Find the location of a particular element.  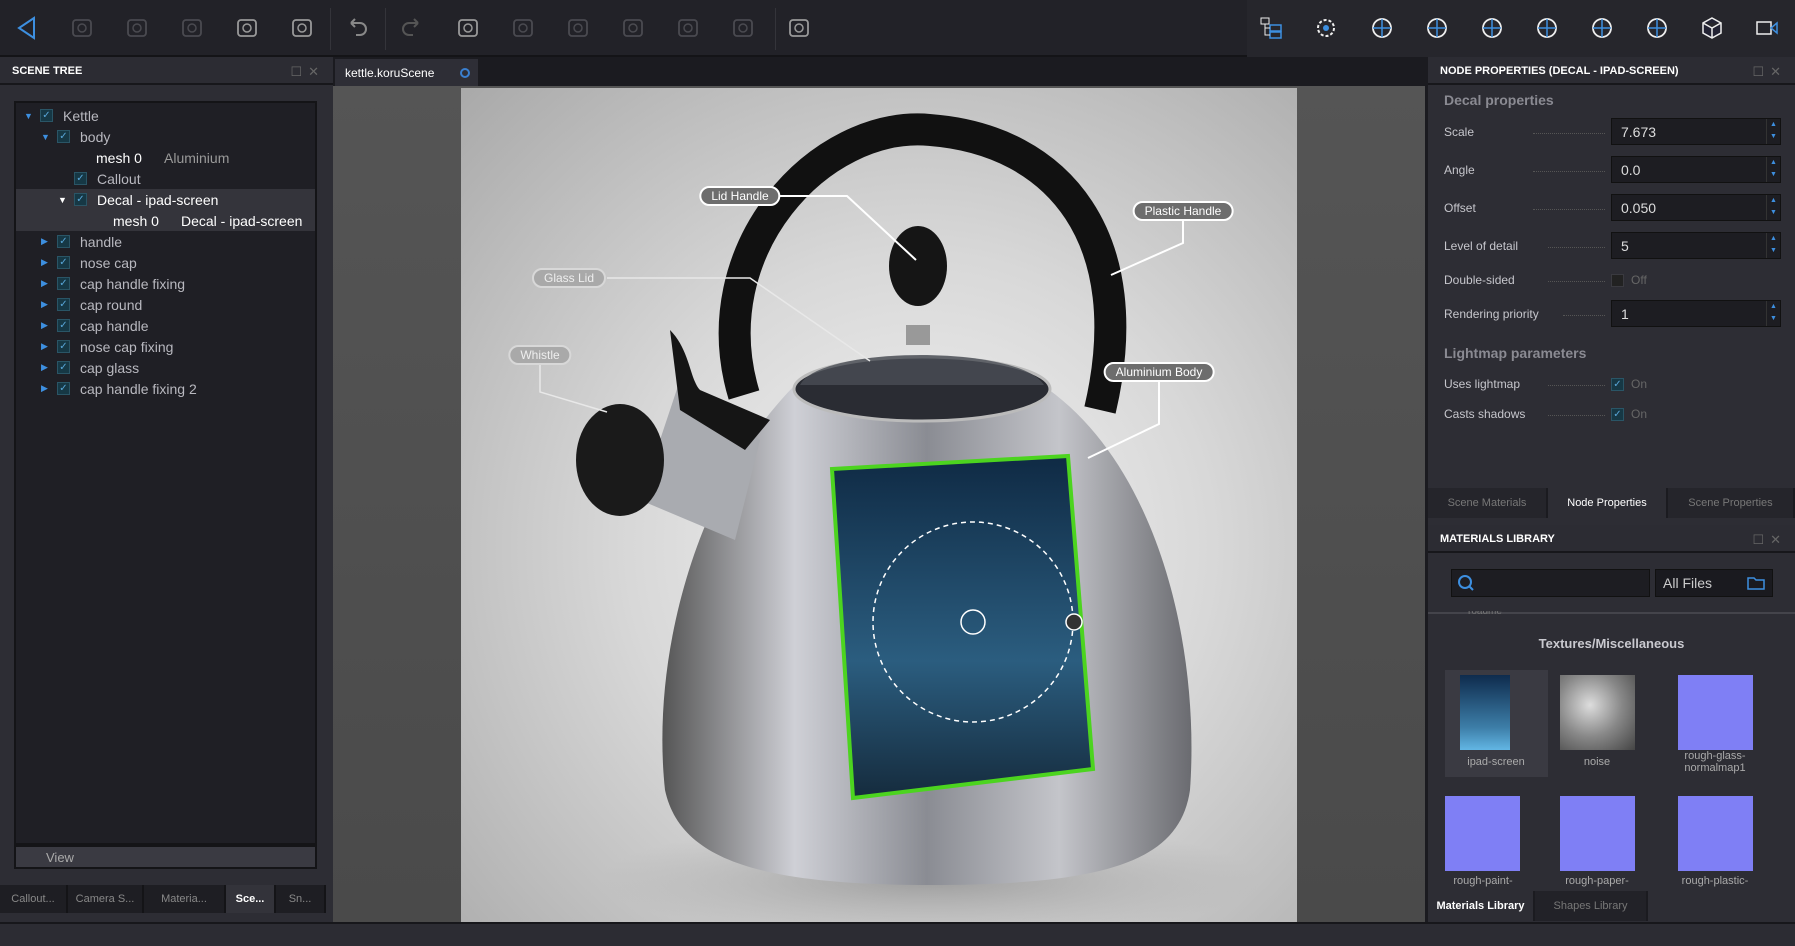

tree-item: mesh 0 Aluminium is located at coordinates (165, 157).